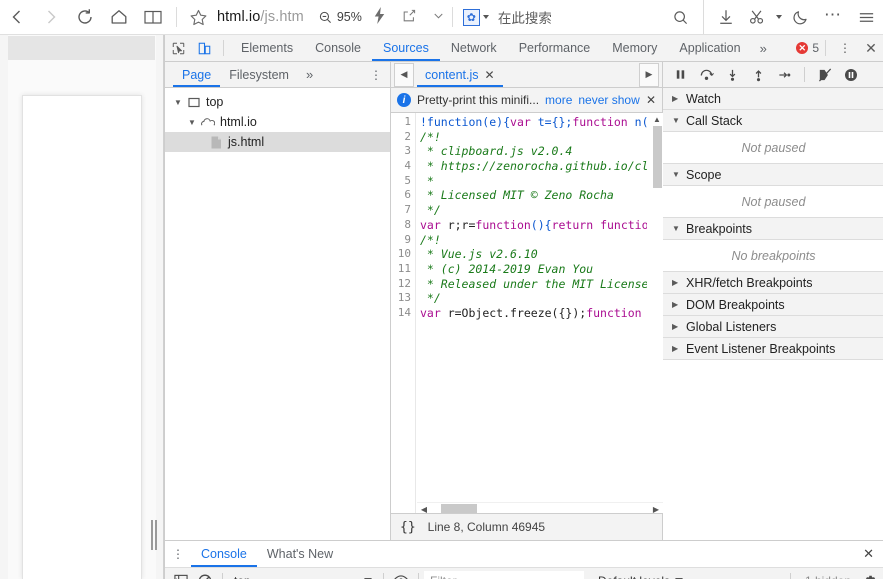 This screenshot has width=883, height=579. Describe the element at coordinates (198, 17) in the screenshot. I see `bookmark-star-icon` at that location.